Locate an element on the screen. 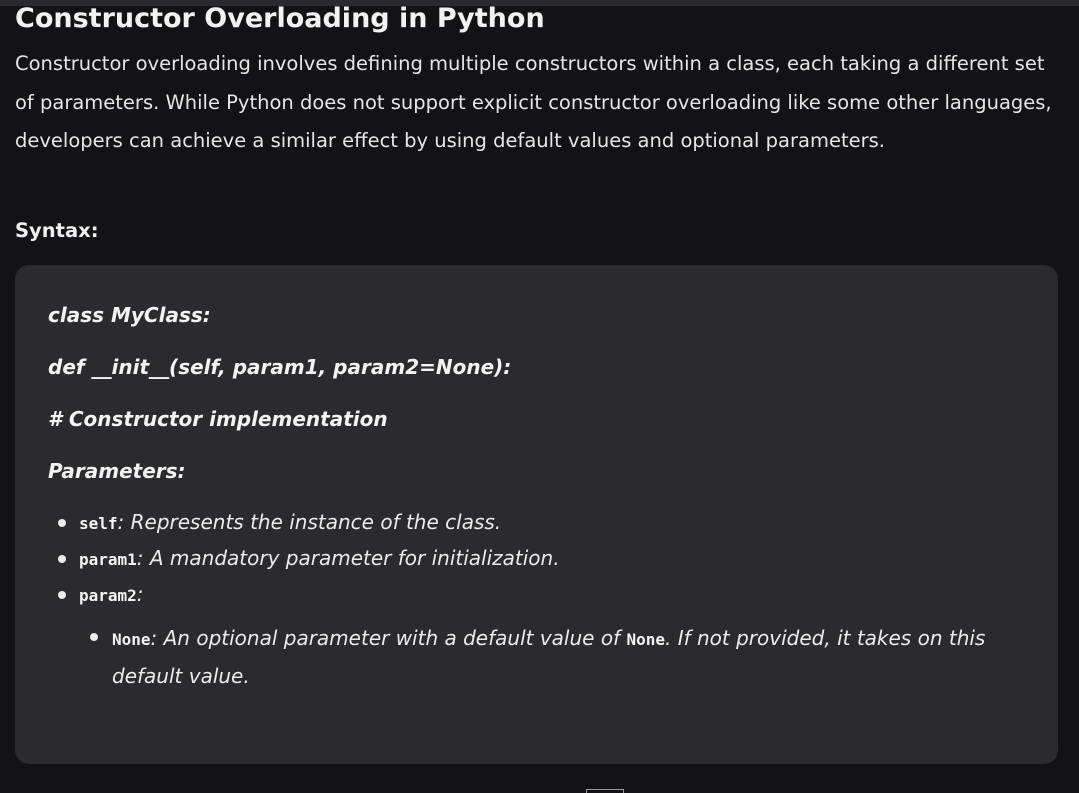 The image size is (1079, 793). param-name: param2 is located at coordinates (108, 595).